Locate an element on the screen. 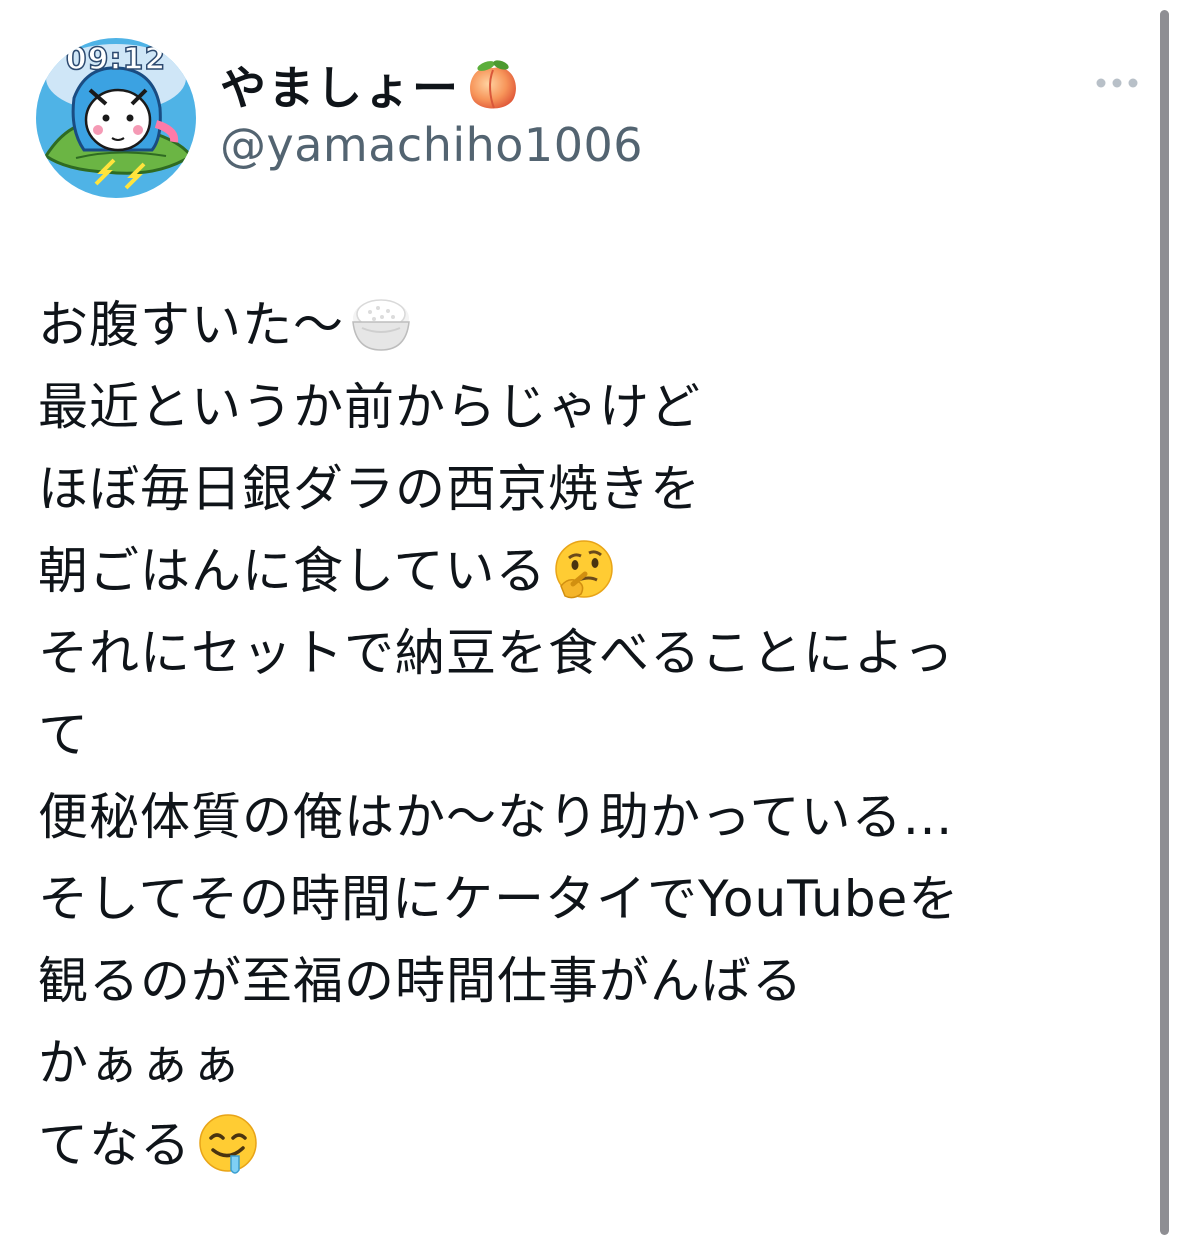  tweet-line: かぁぁぁ is located at coordinates (588, 1063).